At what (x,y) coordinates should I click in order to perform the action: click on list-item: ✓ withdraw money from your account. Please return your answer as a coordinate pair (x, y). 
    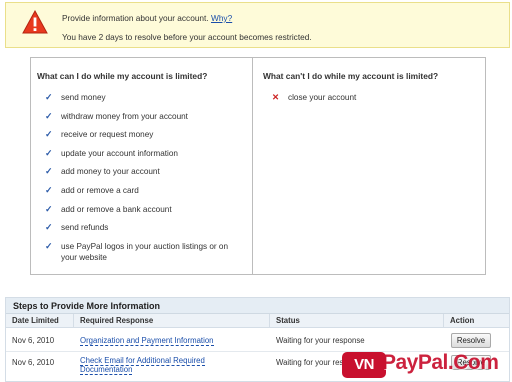
    Looking at the image, I should click on (145, 116).